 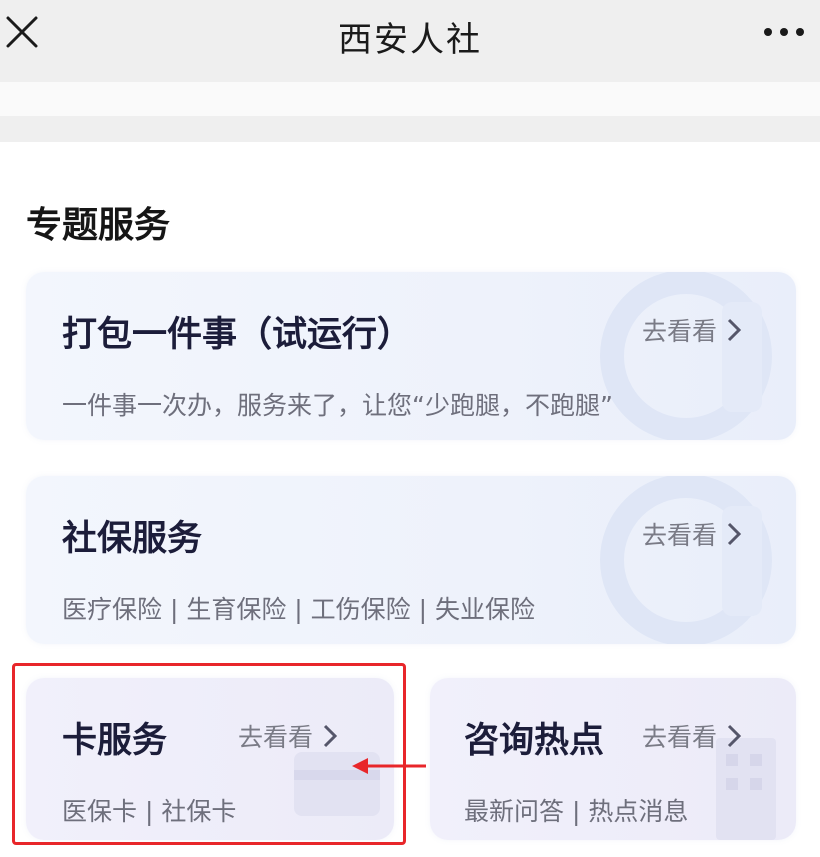 What do you see at coordinates (389, 766) in the screenshot?
I see `arrow-left-icon` at bounding box center [389, 766].